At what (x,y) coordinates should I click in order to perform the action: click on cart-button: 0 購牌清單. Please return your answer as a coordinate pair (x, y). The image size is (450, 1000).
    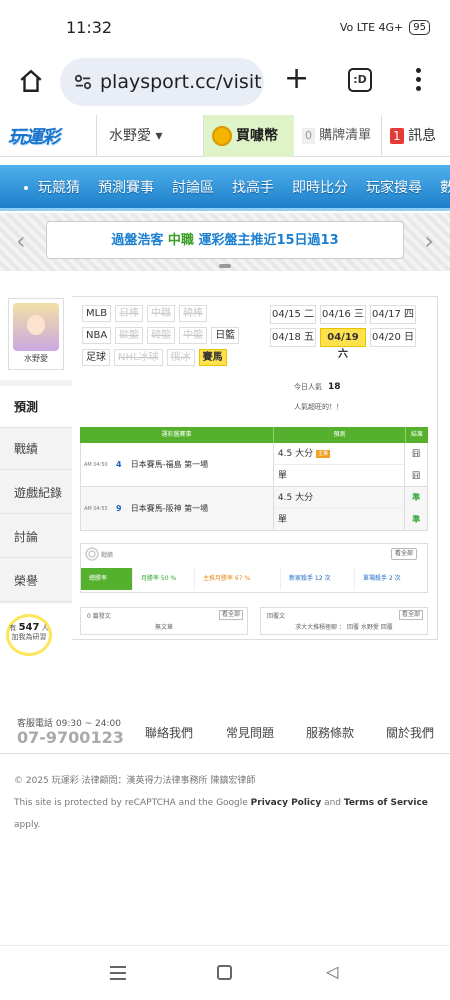
    Looking at the image, I should click on (338, 136).